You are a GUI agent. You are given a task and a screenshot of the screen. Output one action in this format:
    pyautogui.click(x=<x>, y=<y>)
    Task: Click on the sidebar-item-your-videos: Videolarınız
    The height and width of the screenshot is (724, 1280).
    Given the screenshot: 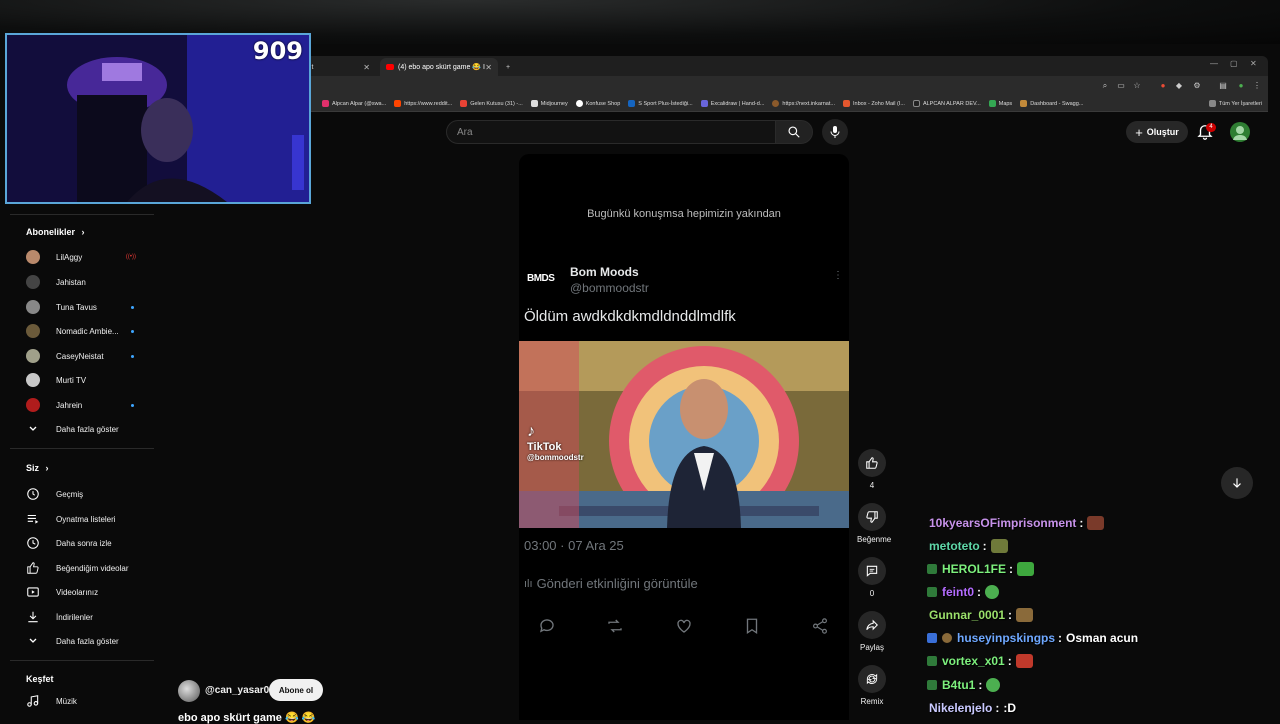 What is the action you would take?
    pyautogui.click(x=90, y=592)
    